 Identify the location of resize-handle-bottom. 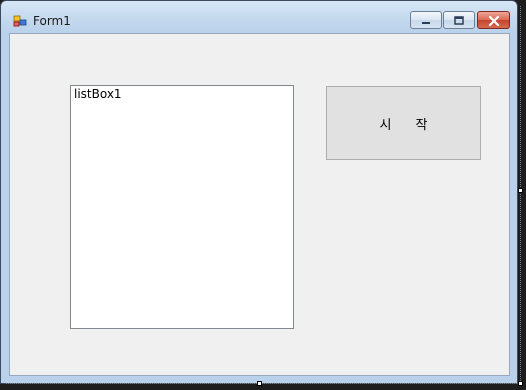
(259, 383).